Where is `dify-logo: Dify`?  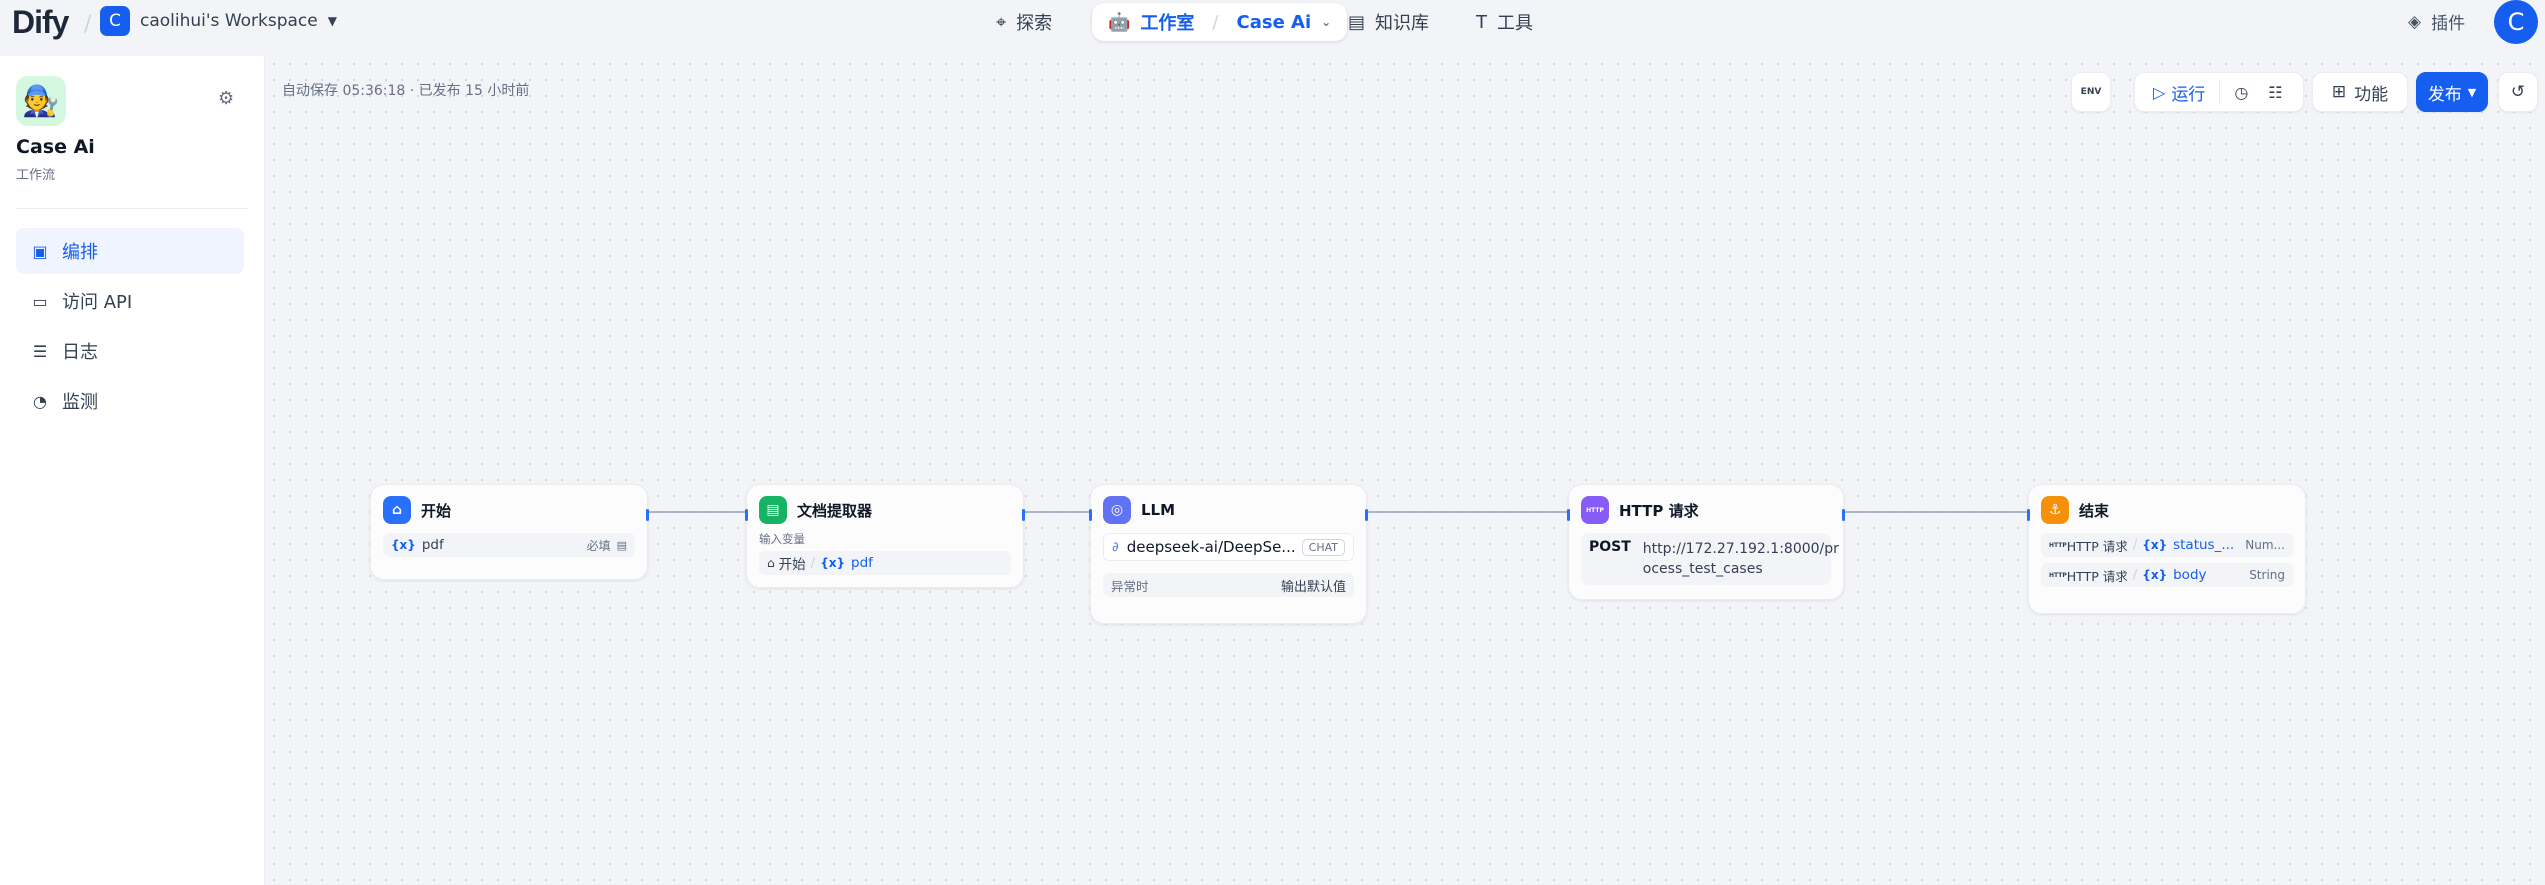
dify-logo: Dify is located at coordinates (40, 22).